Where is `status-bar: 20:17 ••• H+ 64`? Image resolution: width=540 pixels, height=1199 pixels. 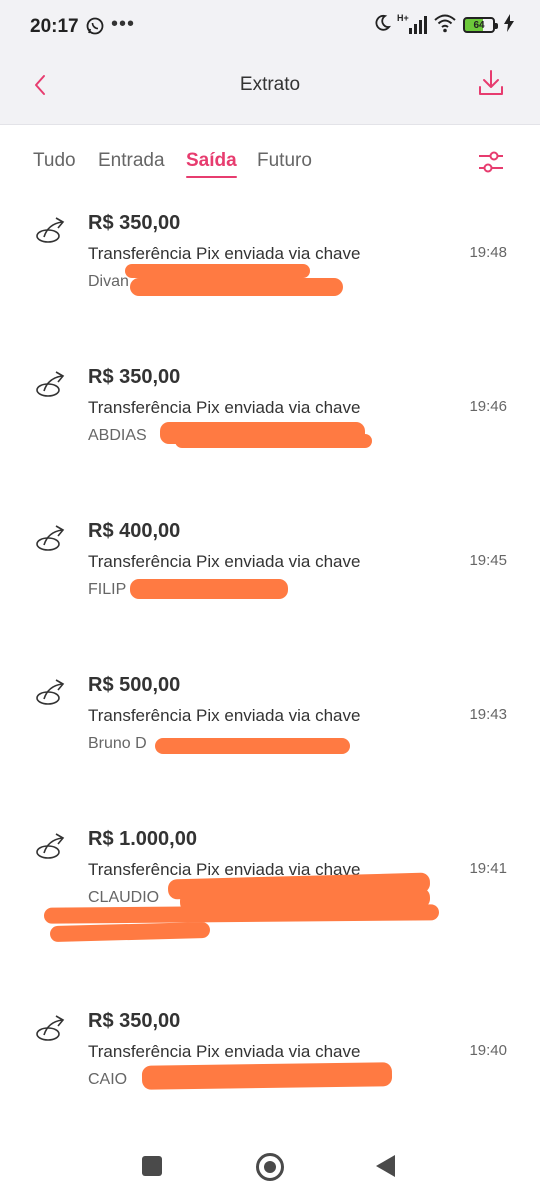
status-bar: 20:17 ••• H+ 64 is located at coordinates (270, 23).